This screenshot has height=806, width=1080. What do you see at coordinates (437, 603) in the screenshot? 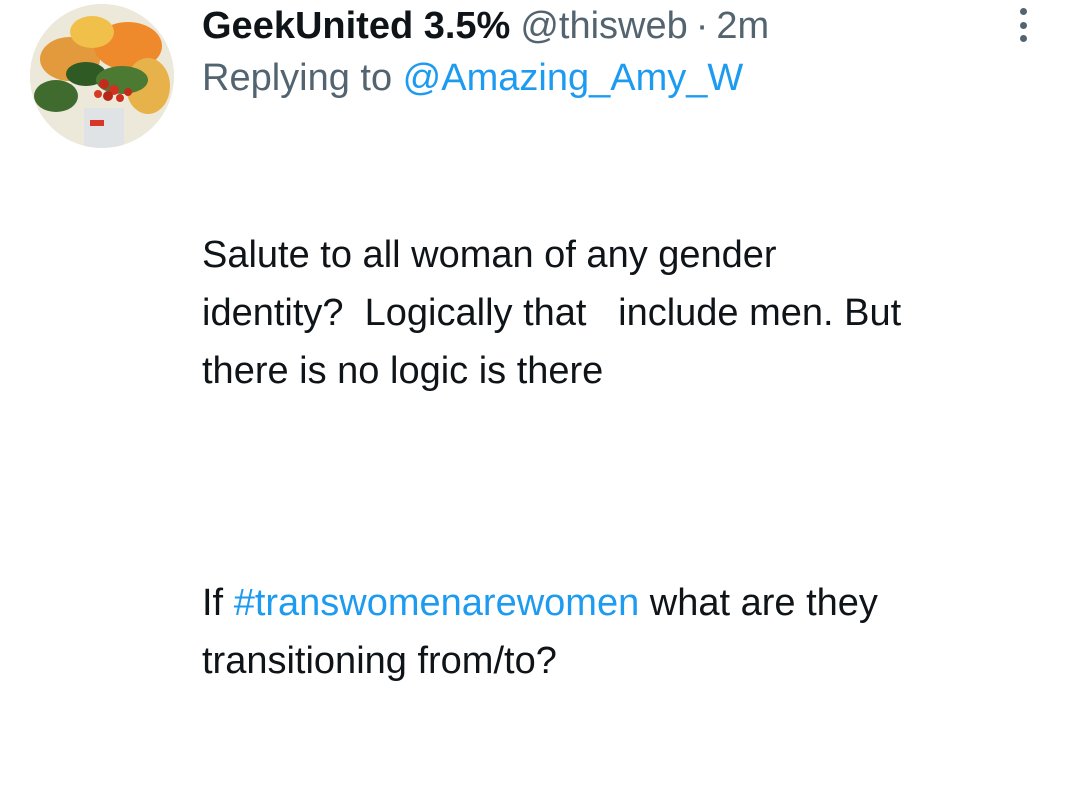
I see `hashtag-link: #transwomenarewomen` at bounding box center [437, 603].